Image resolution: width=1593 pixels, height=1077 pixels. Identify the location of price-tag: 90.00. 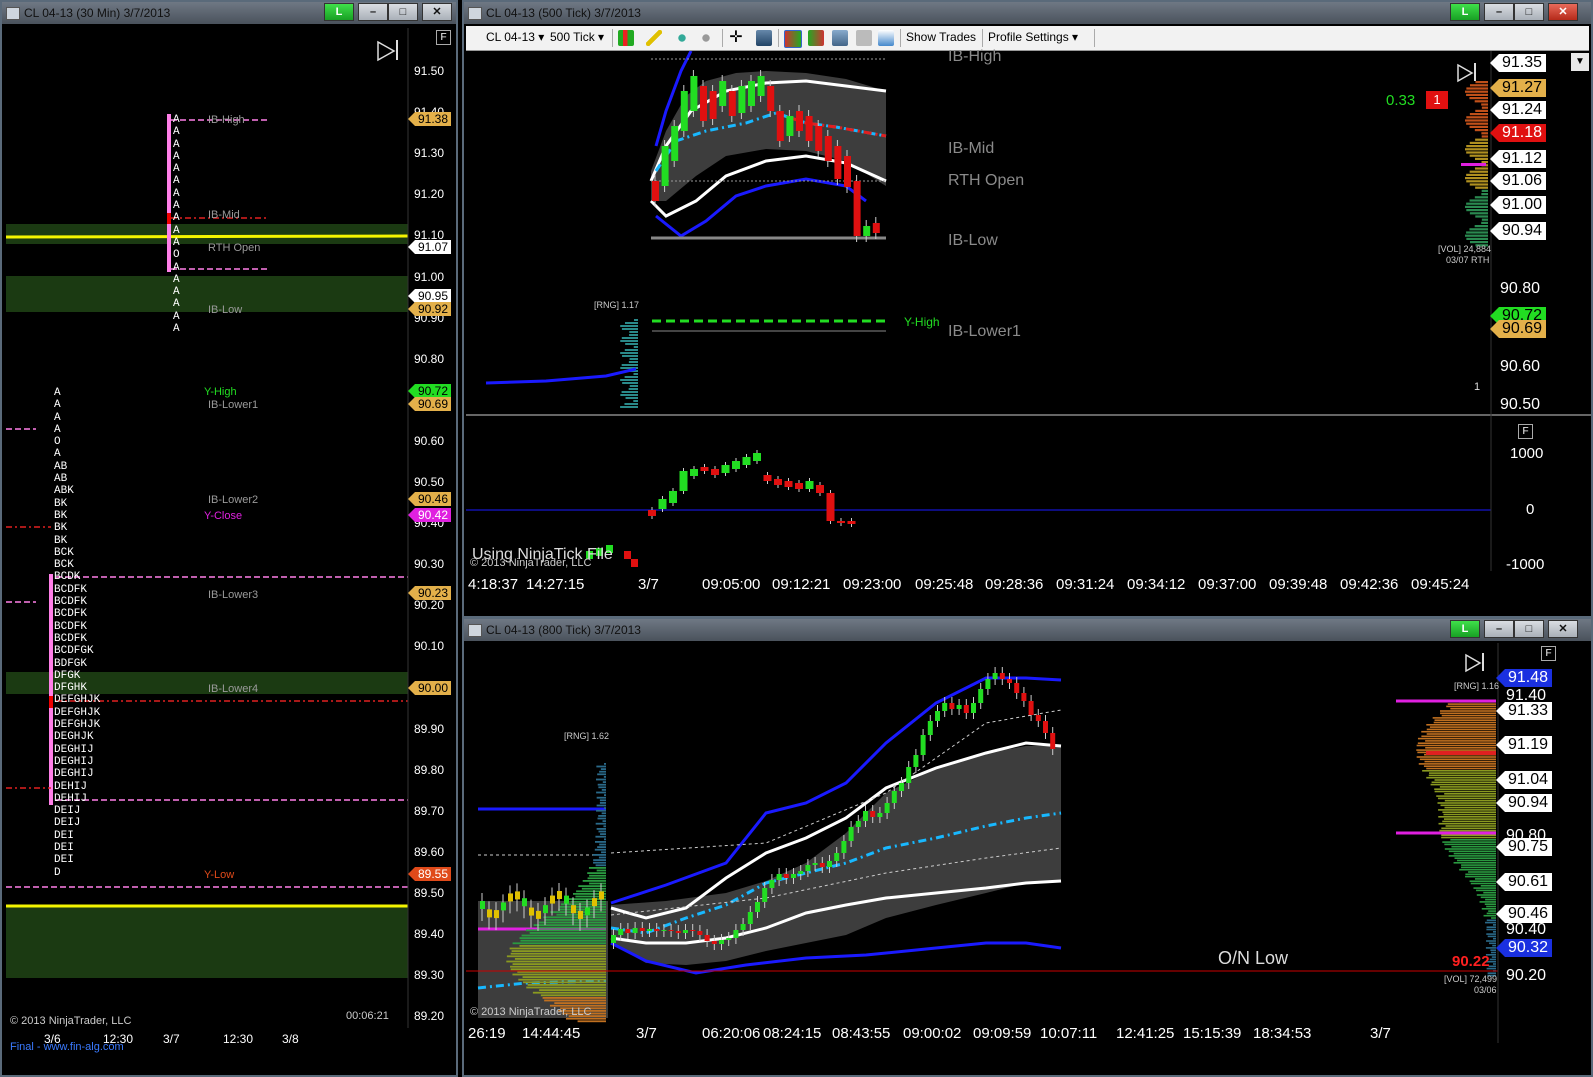
(430, 688).